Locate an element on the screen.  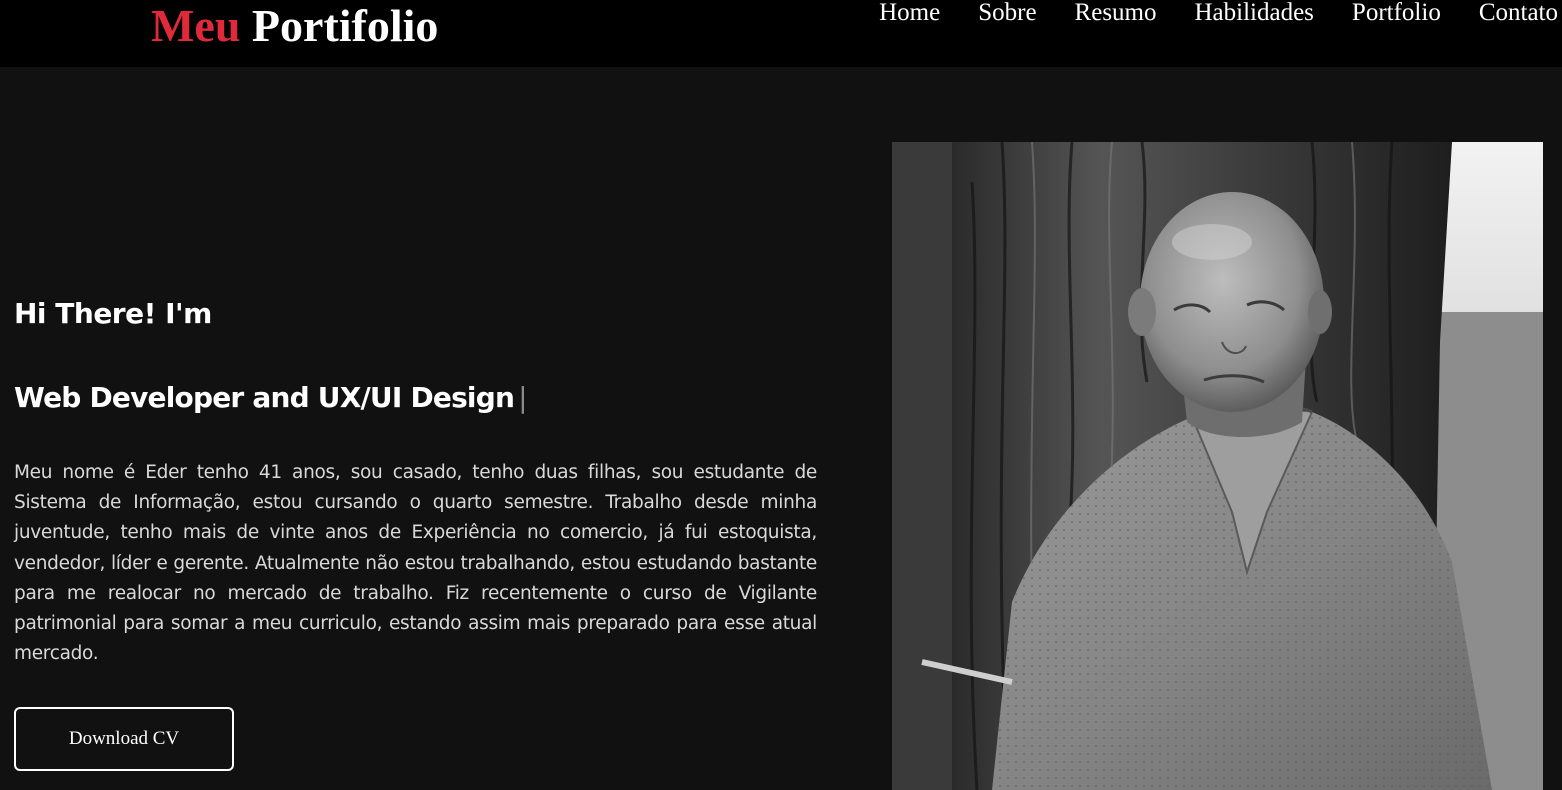
logo-accent-text: Meu is located at coordinates (196, 25).